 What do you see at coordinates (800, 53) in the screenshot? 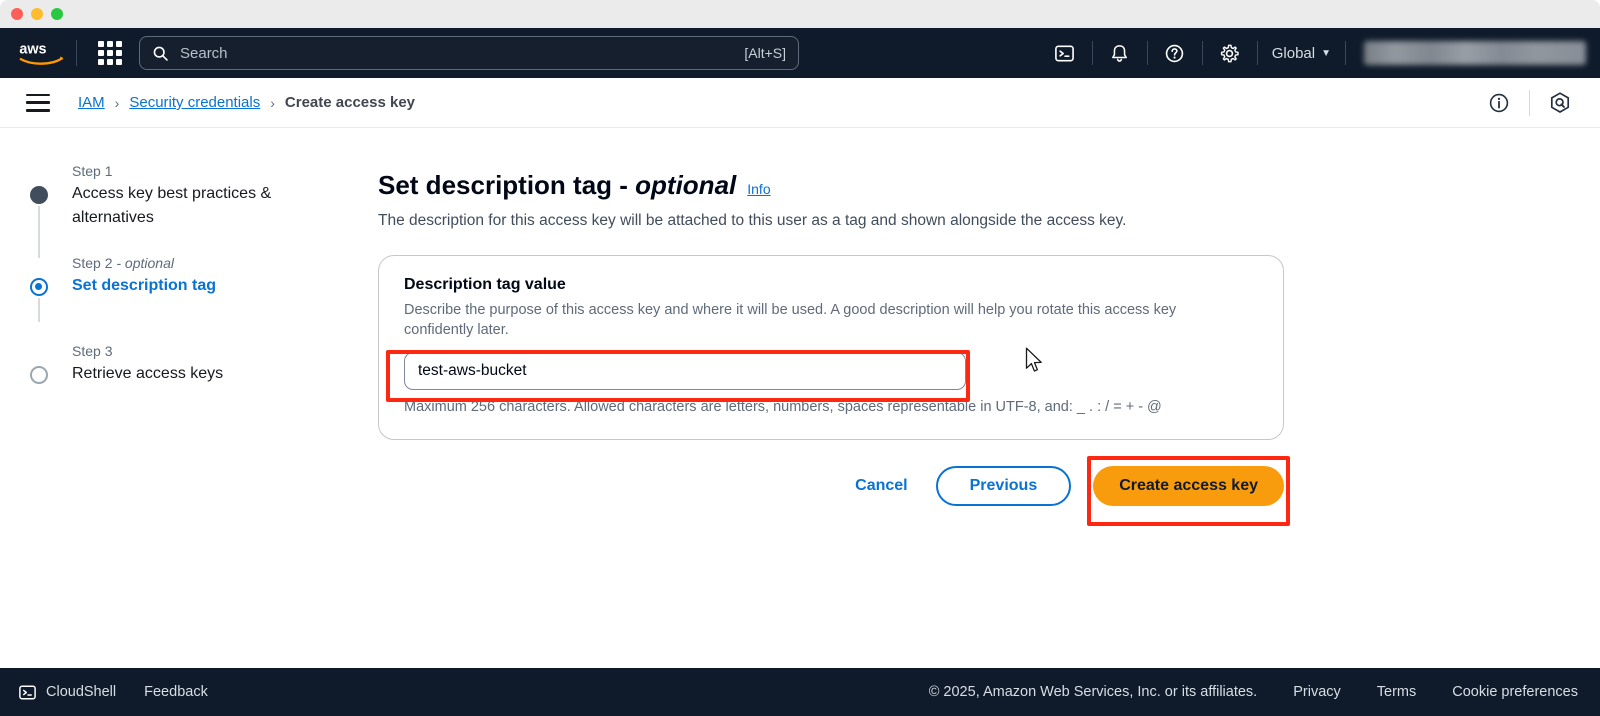
I see `aws-top-navigation: aws Search [Alt+S] Global ▼` at bounding box center [800, 53].